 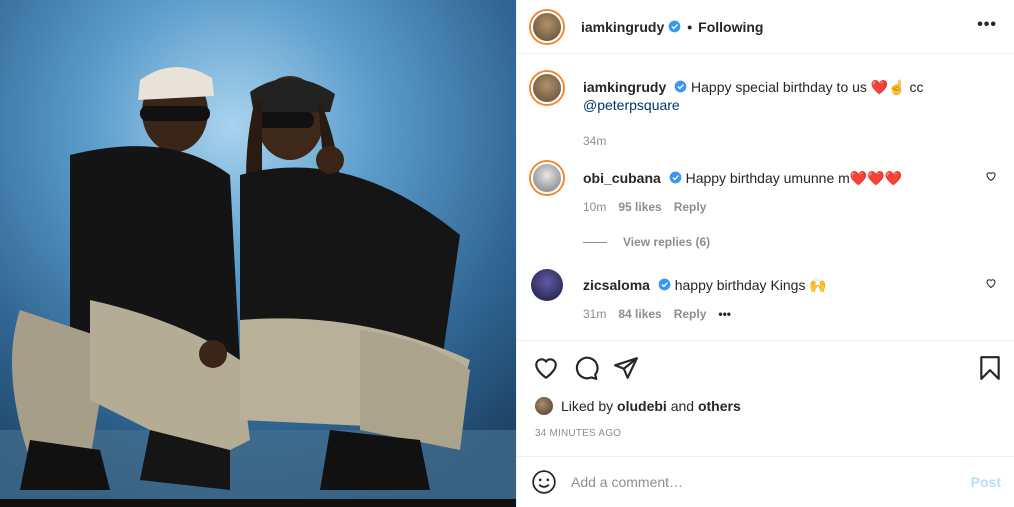 I want to click on replies-divider-line, so click(x=595, y=242).